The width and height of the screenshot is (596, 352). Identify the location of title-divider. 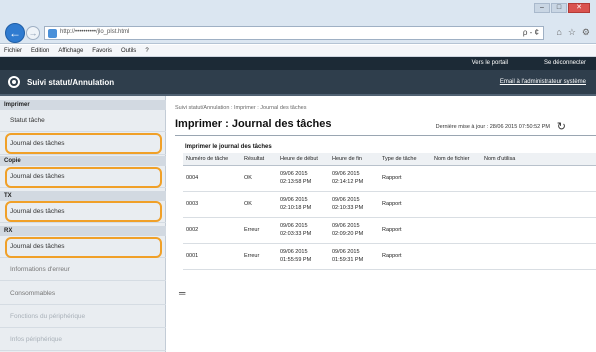
(385, 135).